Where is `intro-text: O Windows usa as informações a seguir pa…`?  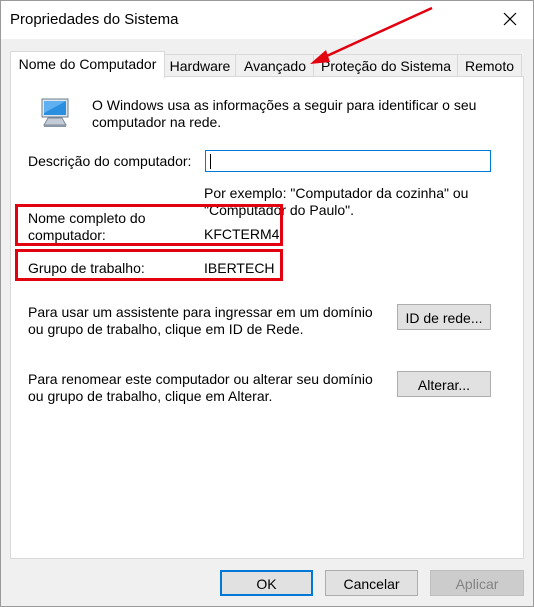 intro-text: O Windows usa as informações a seguir pa… is located at coordinates (284, 113).